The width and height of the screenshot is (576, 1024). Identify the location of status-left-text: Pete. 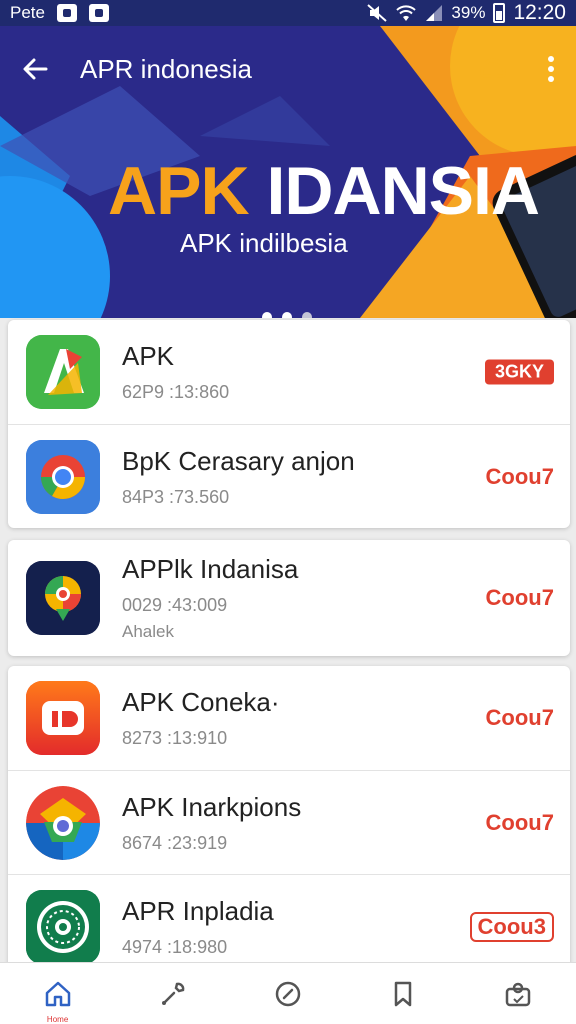
(27, 12).